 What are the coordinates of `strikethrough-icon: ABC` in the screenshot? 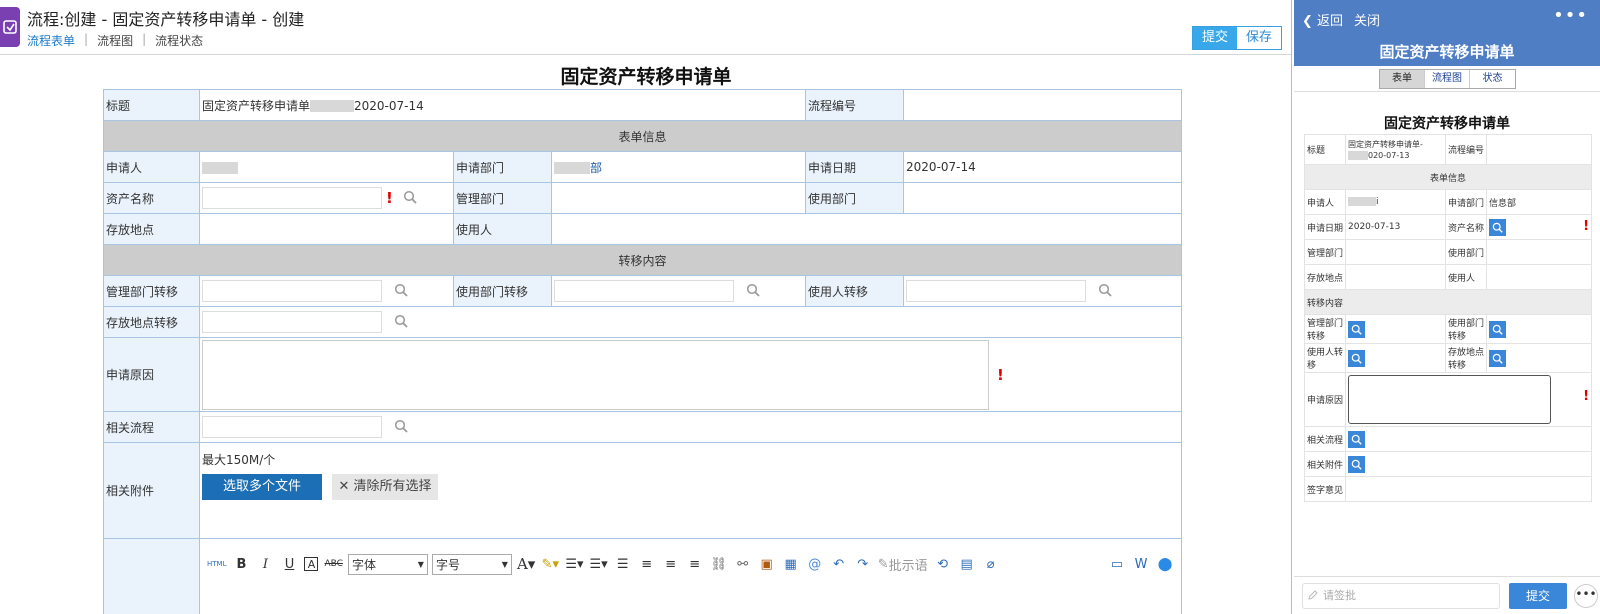 It's located at (333, 564).